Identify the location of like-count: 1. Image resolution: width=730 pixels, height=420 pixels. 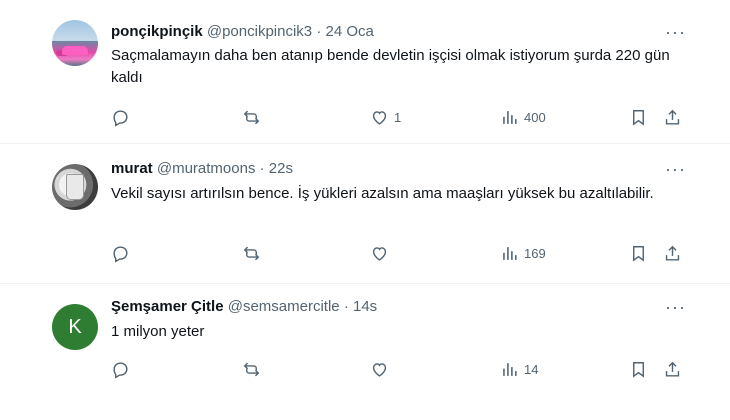
(398, 117).